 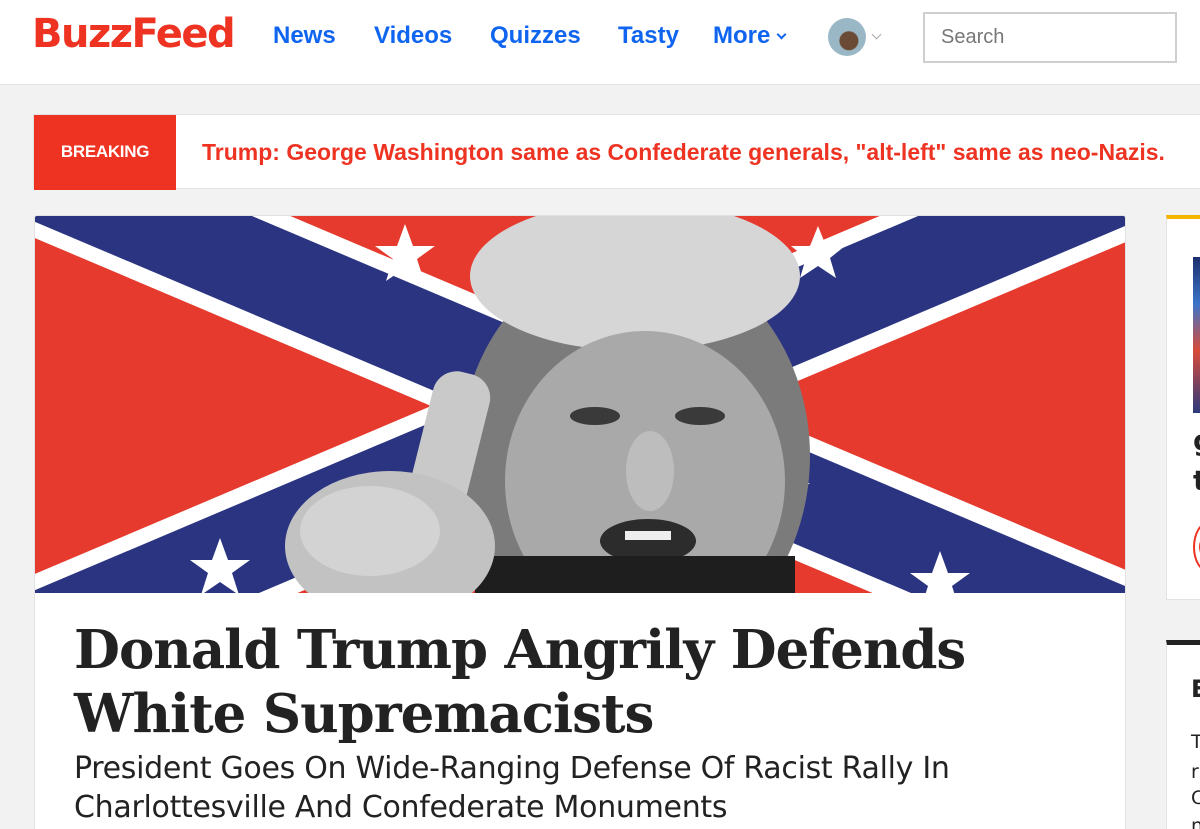 What do you see at coordinates (1196, 440) in the screenshot?
I see `rail-text-fragment: g` at bounding box center [1196, 440].